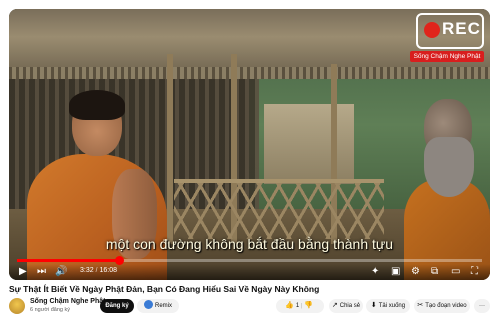 This screenshot has height=319, width=500. I want to click on remix-label: Remix, so click(163, 306).